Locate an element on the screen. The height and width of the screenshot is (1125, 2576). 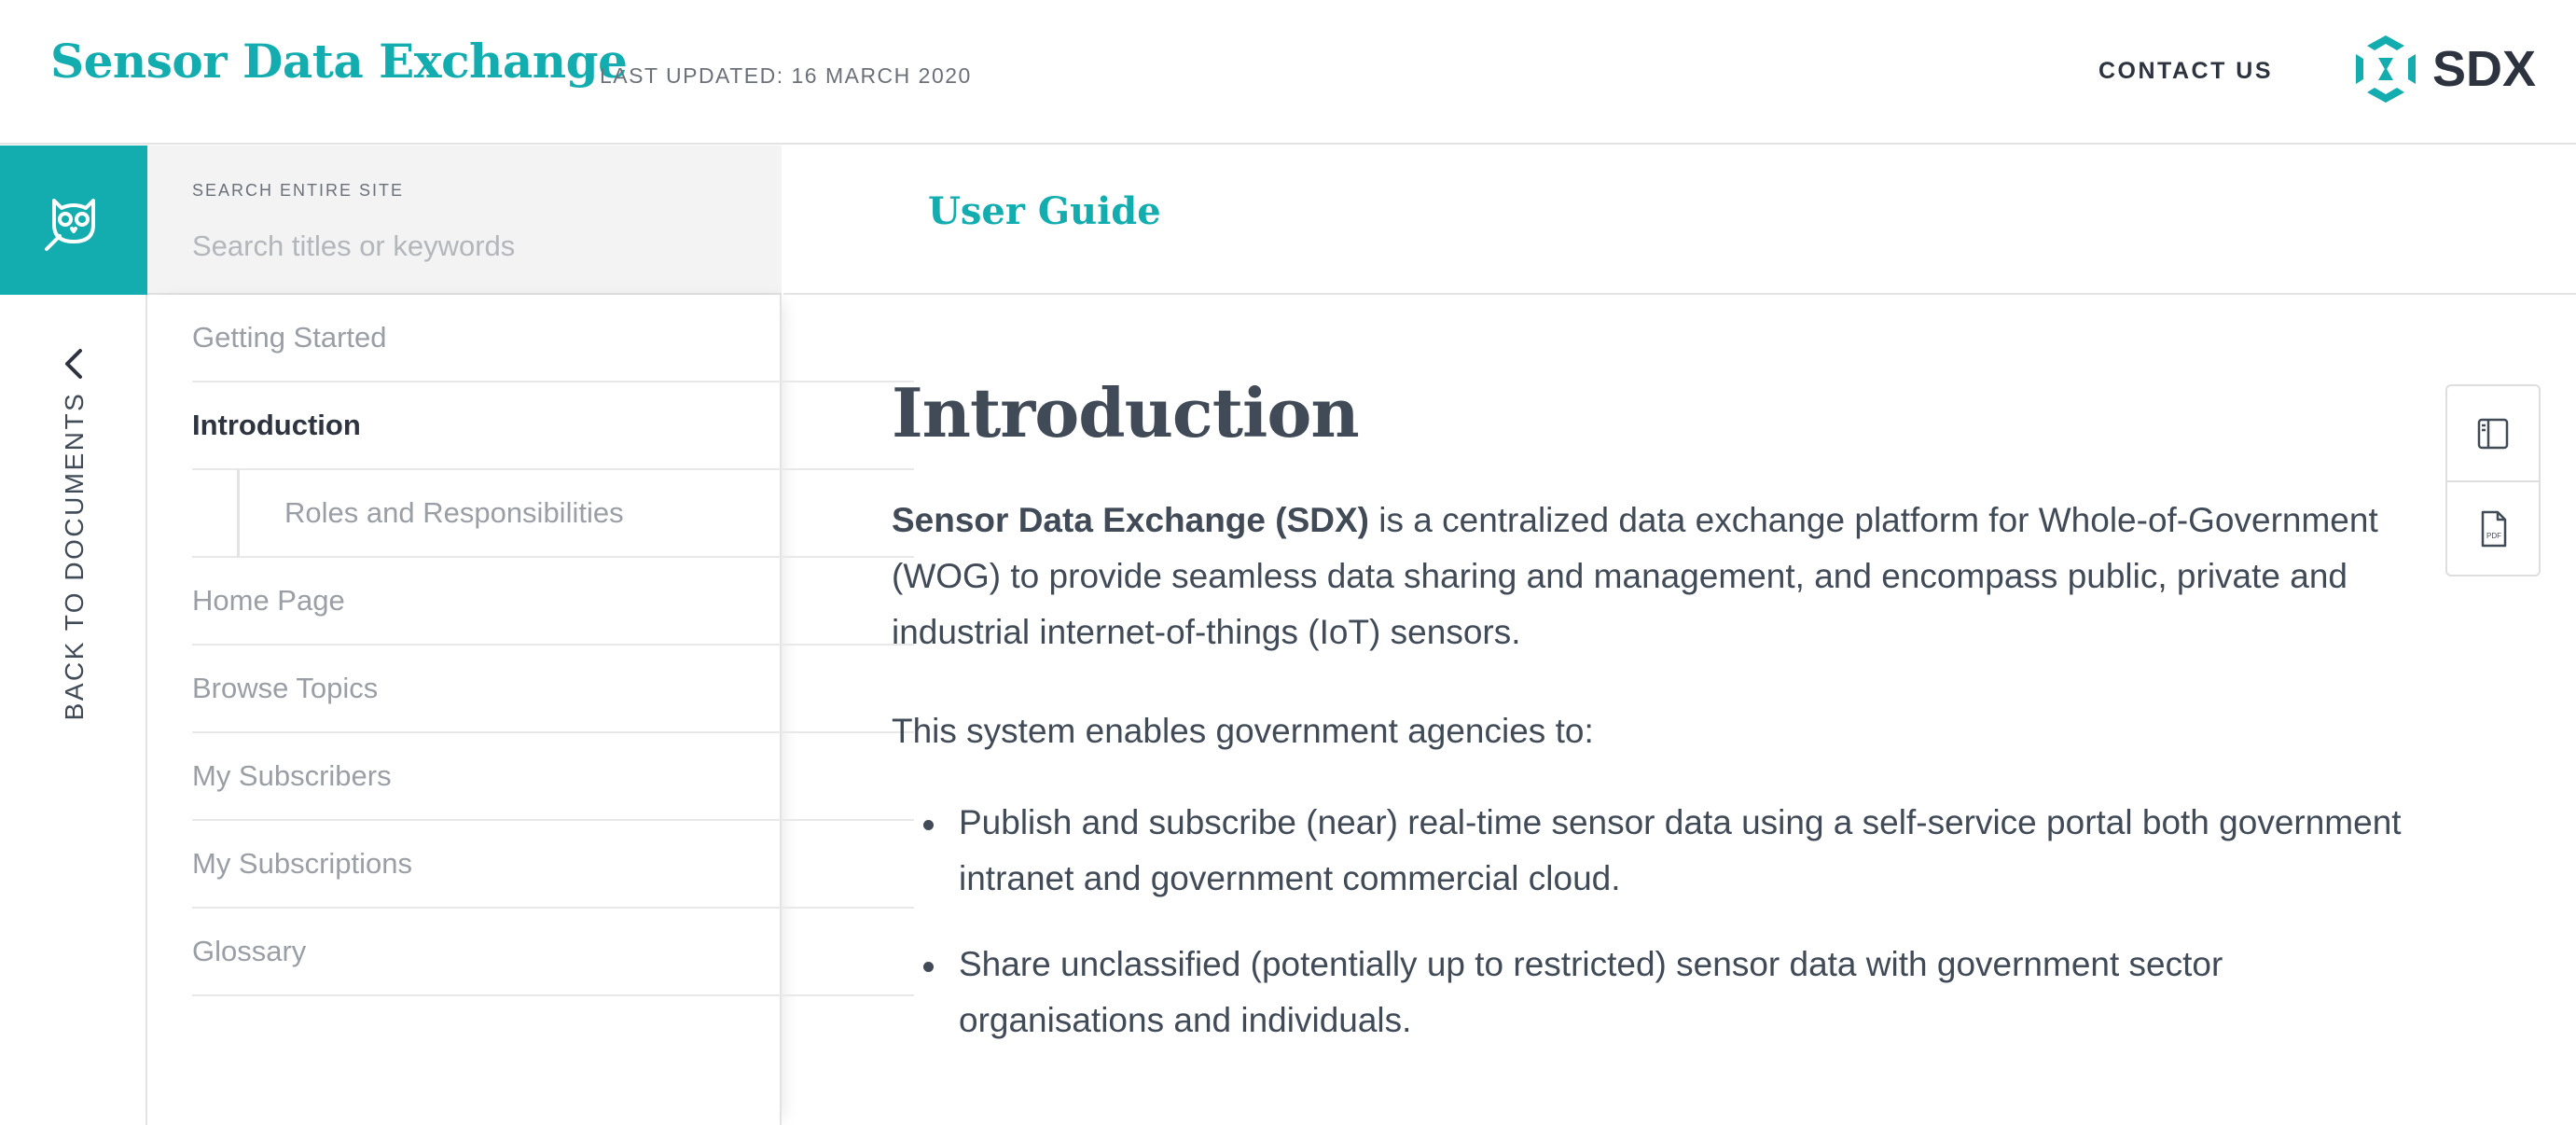
nav-item-browse-topics: Browse Topics is located at coordinates (553, 689).